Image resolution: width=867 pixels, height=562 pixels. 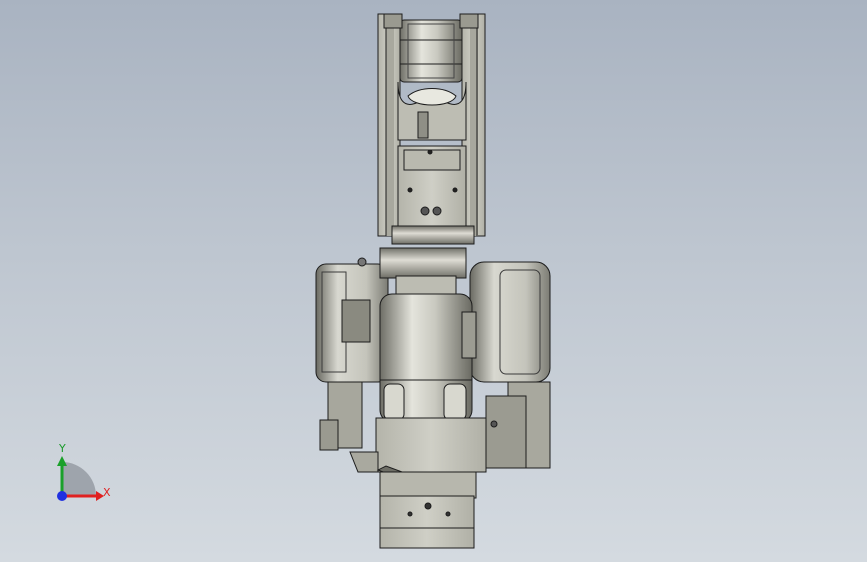 What do you see at coordinates (62, 448) in the screenshot?
I see `y-axis-label: Y` at bounding box center [62, 448].